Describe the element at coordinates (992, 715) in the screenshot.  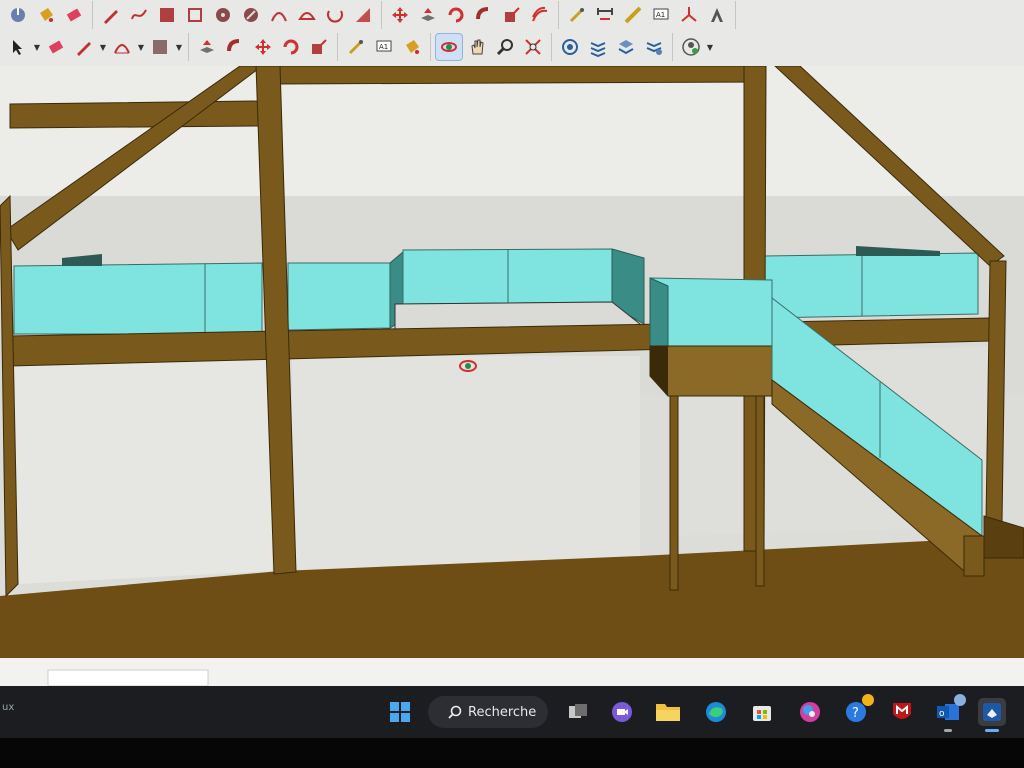
I see `sketchup-icon` at that location.